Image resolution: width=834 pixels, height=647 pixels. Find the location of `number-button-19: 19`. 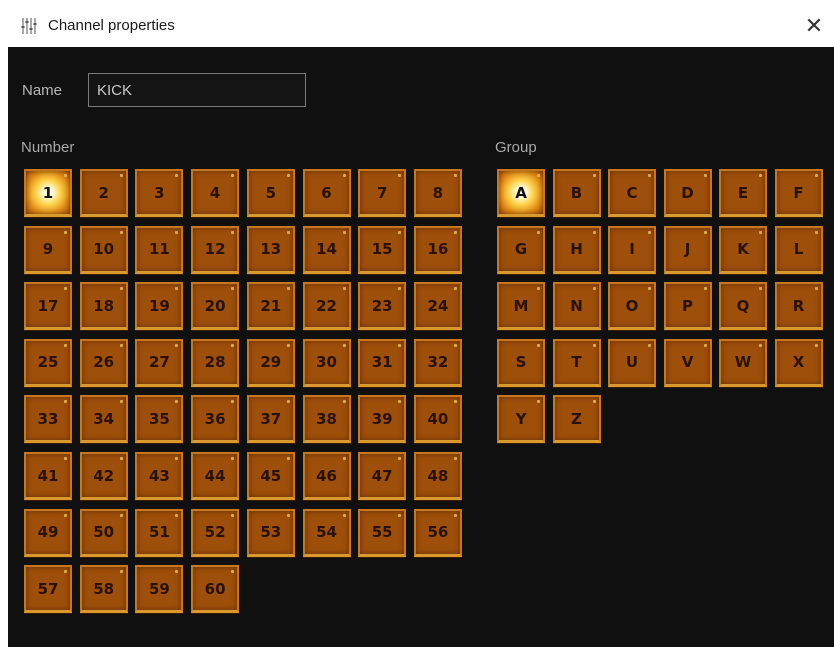

number-button-19: 19 is located at coordinates (159, 306).